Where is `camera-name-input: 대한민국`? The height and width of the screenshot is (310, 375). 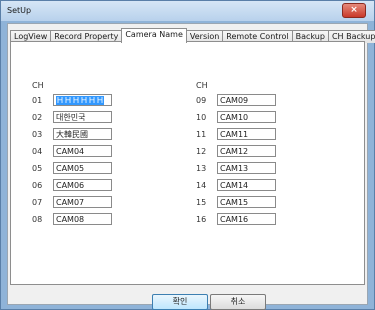 camera-name-input: 대한민국 is located at coordinates (82, 117).